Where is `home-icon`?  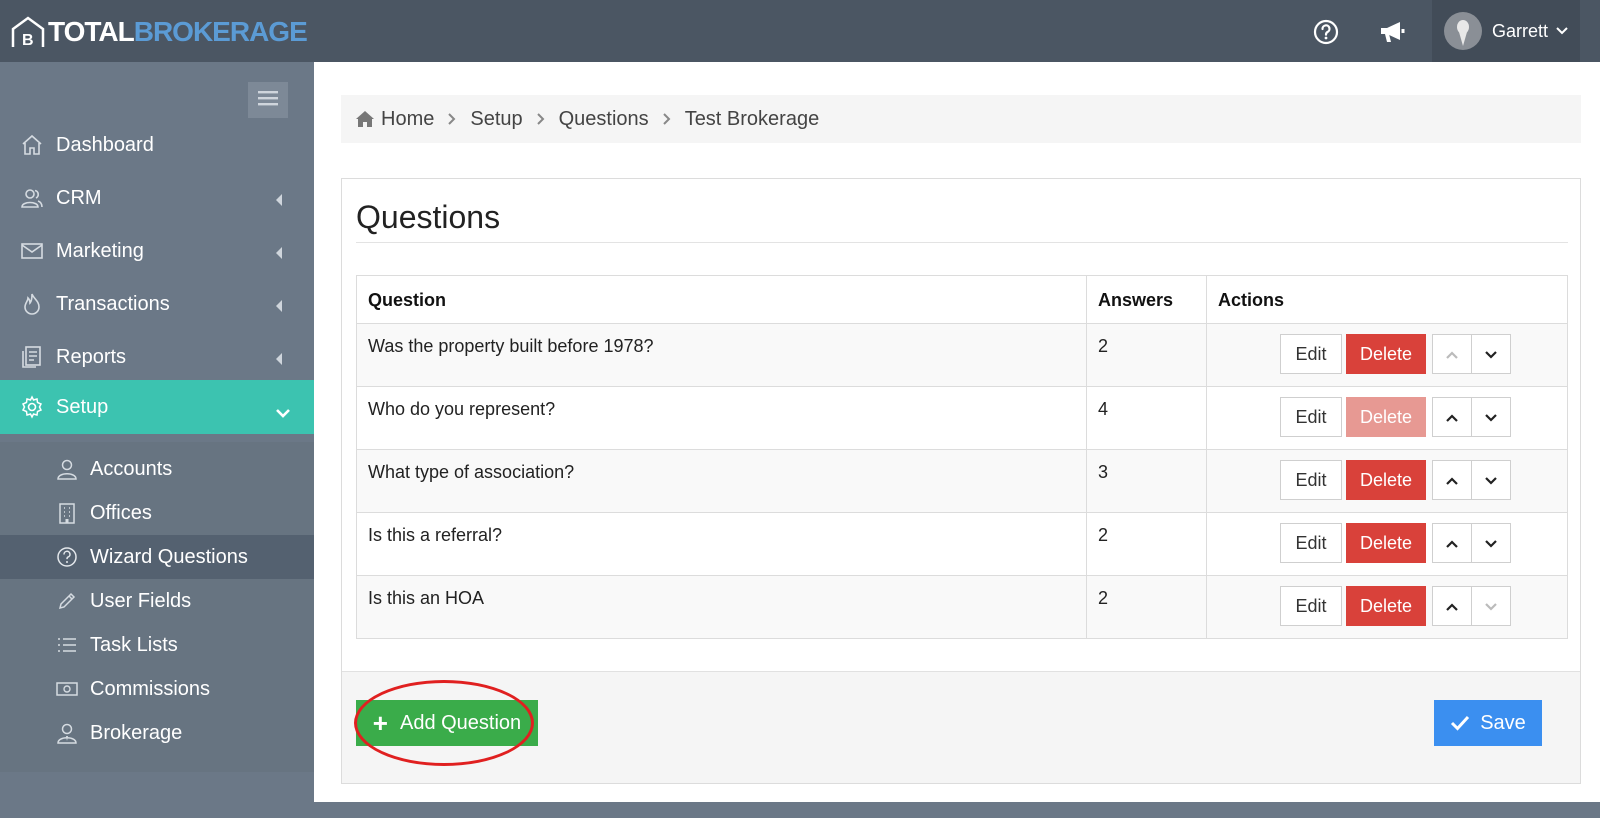
home-icon is located at coordinates (32, 145).